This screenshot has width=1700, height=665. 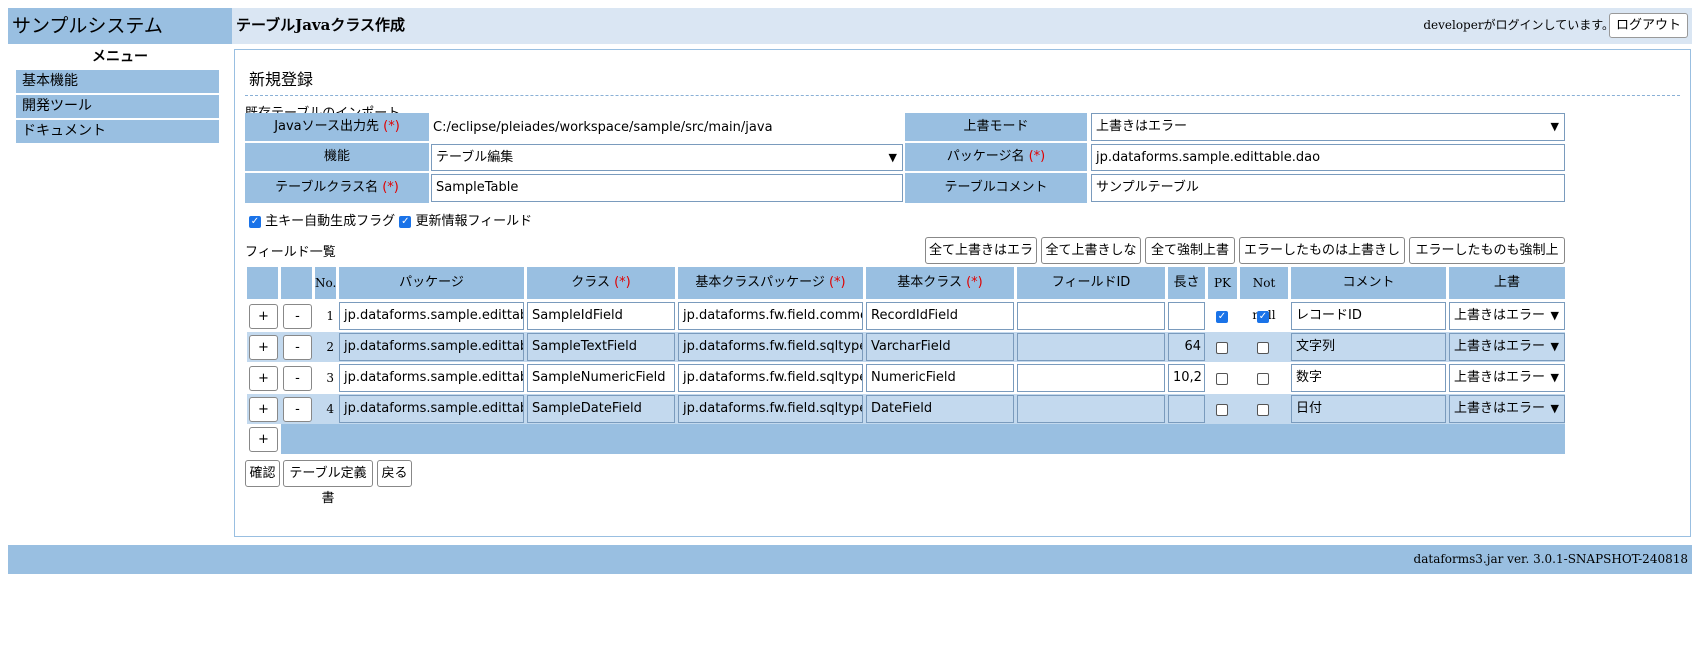 What do you see at coordinates (390, 219) in the screenshot?
I see `auto-pk-option: ✓ 主キー自動生成フラグ ✓ 更新情報フィールド` at bounding box center [390, 219].